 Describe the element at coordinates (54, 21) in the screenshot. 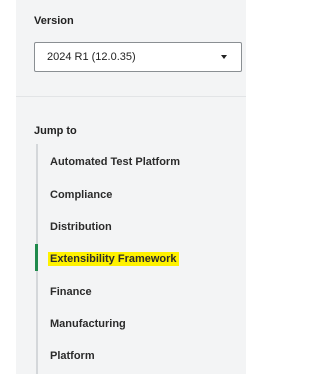

I see `version-label: Version` at that location.